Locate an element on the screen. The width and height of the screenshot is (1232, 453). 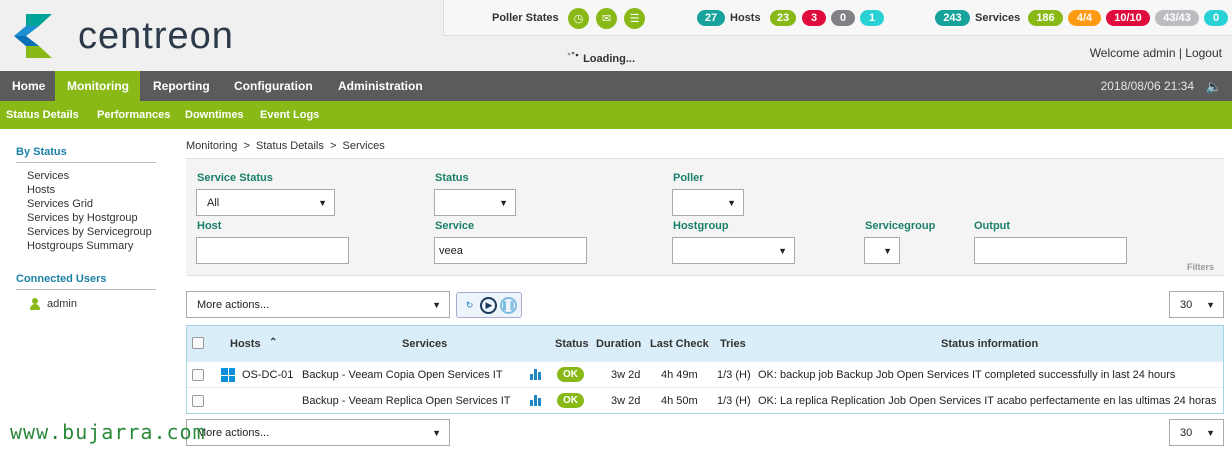
output-label: Output is located at coordinates (992, 226).